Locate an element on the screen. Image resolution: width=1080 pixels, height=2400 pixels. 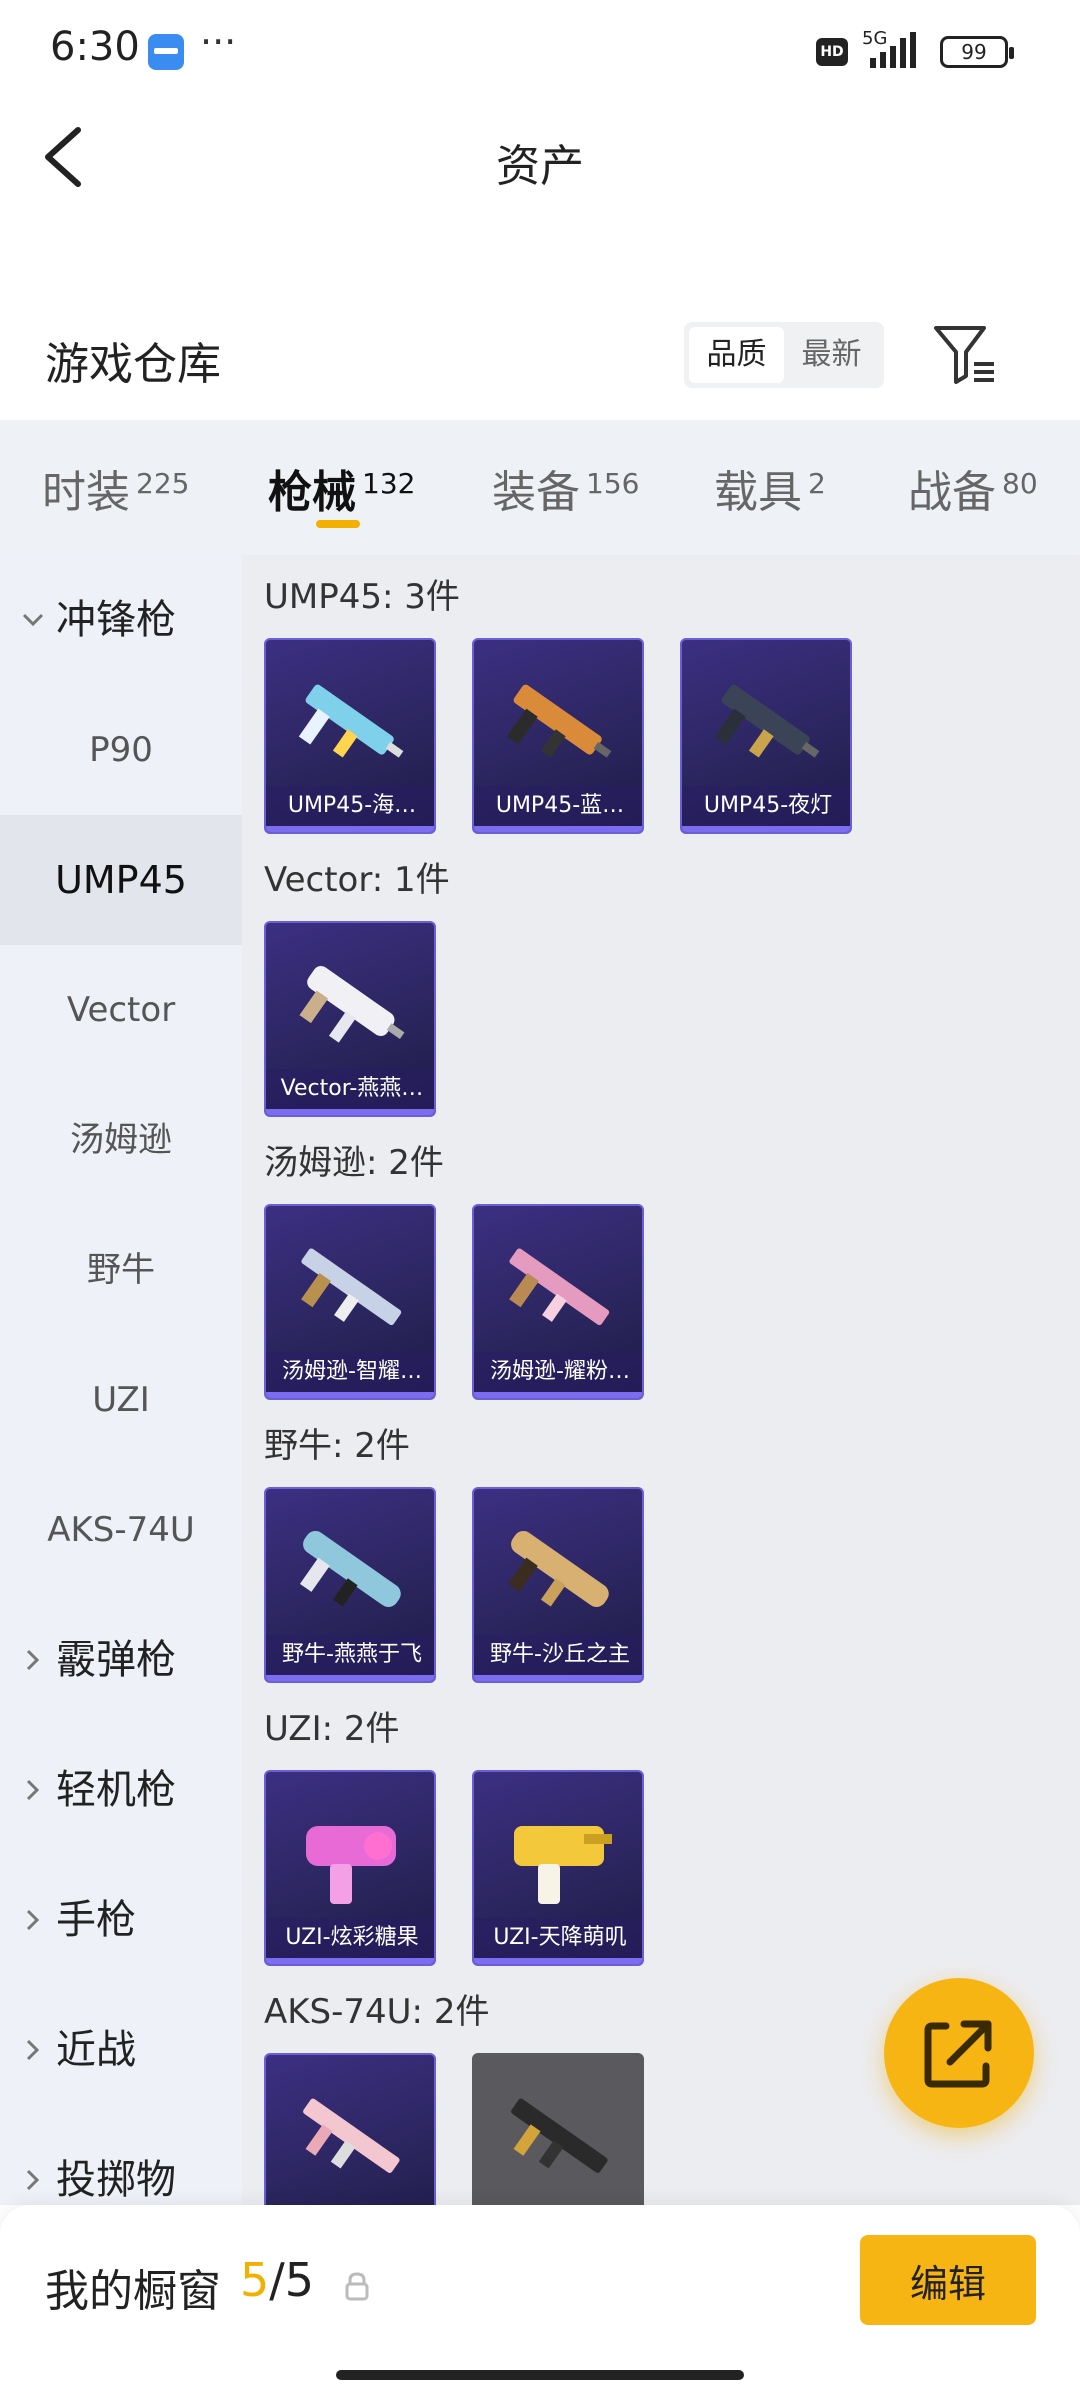
sidebar-item-shotgun: 霰弹枪 is located at coordinates (121, 1660).